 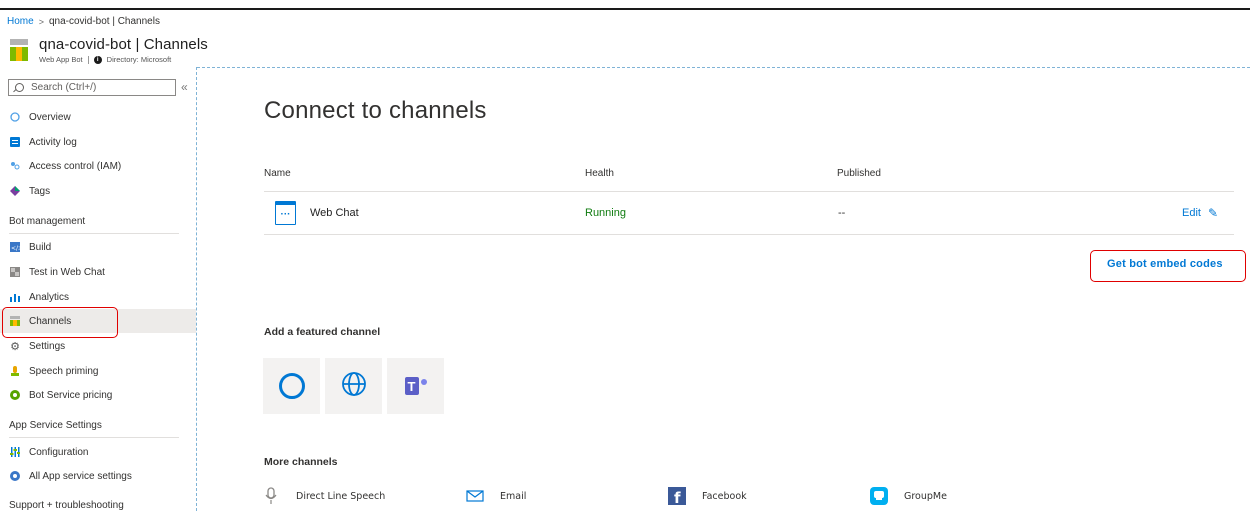 I want to click on featured-channel-title: Add a featured channel, so click(x=322, y=332).